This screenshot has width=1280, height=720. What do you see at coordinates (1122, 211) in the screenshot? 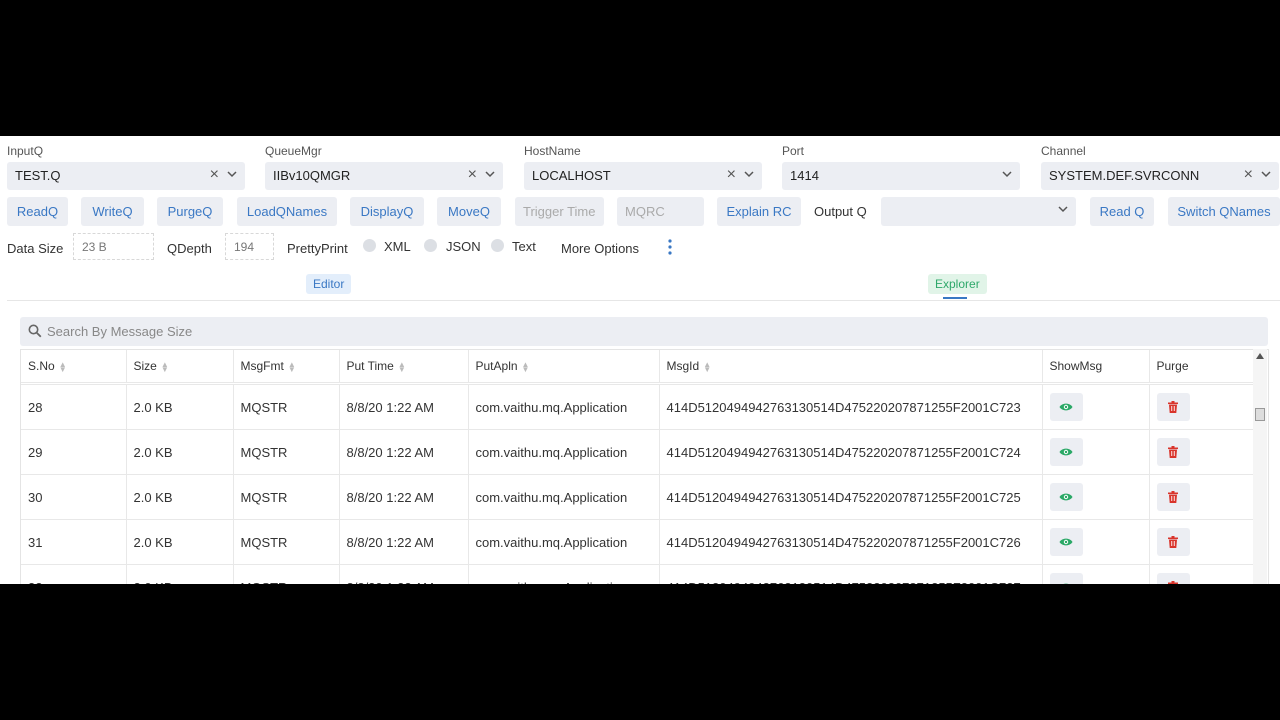
I see `read-q-button: Read Q` at bounding box center [1122, 211].